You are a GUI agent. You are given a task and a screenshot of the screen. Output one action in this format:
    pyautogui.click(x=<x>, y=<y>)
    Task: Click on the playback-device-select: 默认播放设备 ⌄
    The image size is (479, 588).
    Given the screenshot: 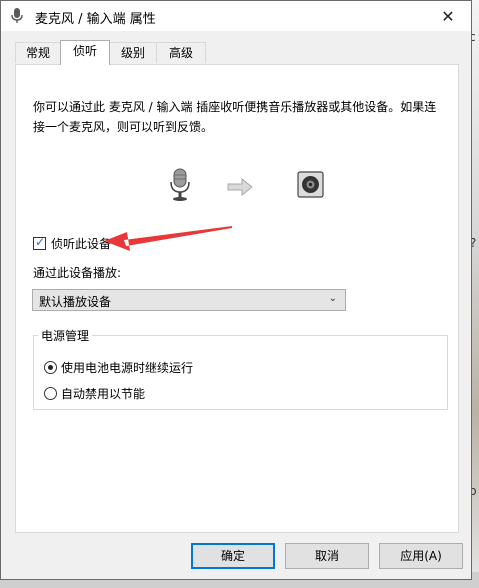 What is the action you would take?
    pyautogui.click(x=189, y=300)
    